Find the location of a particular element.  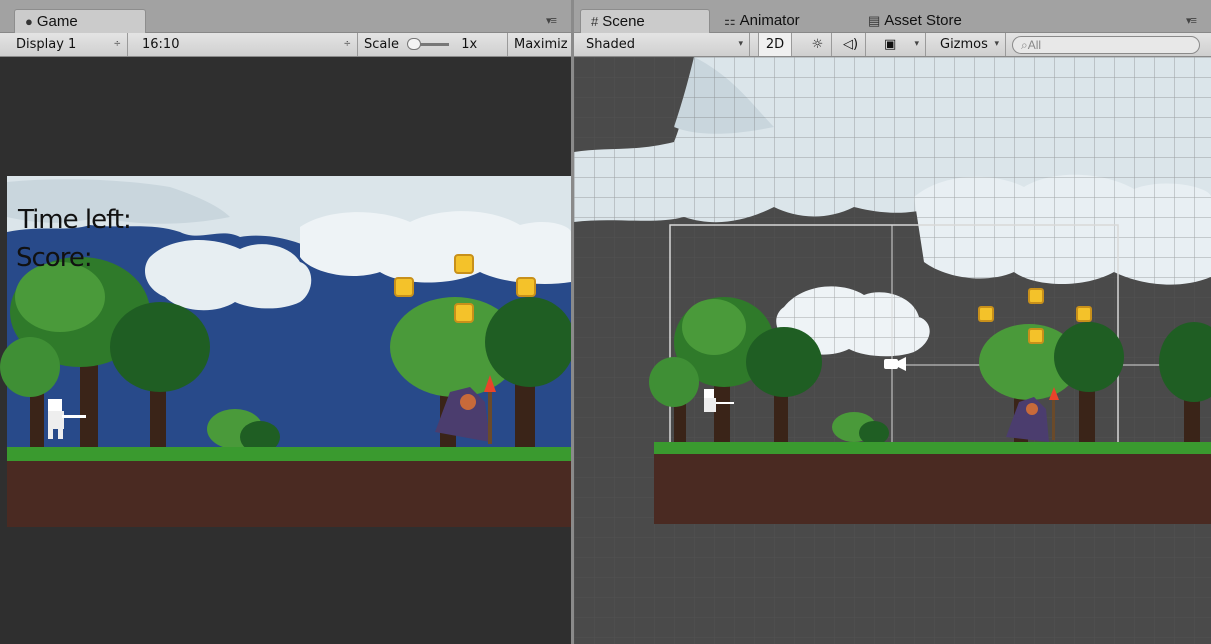

ground-grass is located at coordinates (289, 454).